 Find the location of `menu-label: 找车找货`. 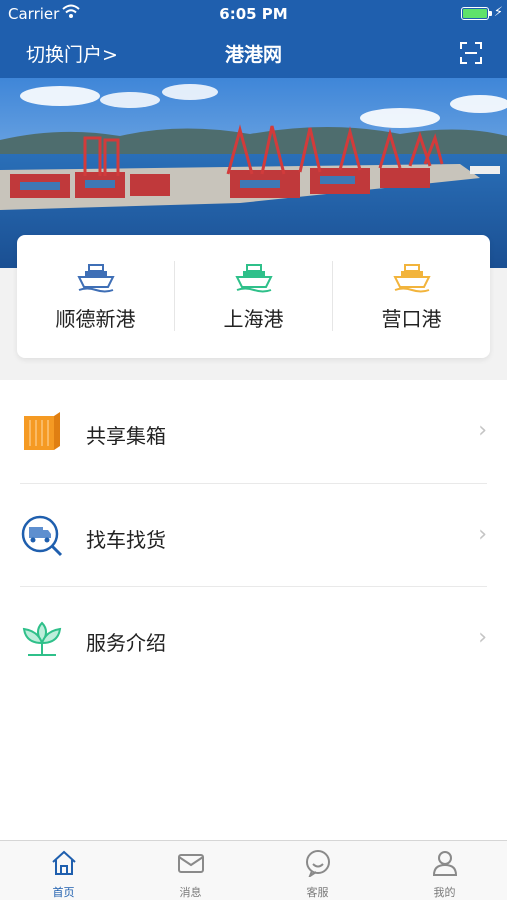

menu-label: 找车找货 is located at coordinates (126, 540).